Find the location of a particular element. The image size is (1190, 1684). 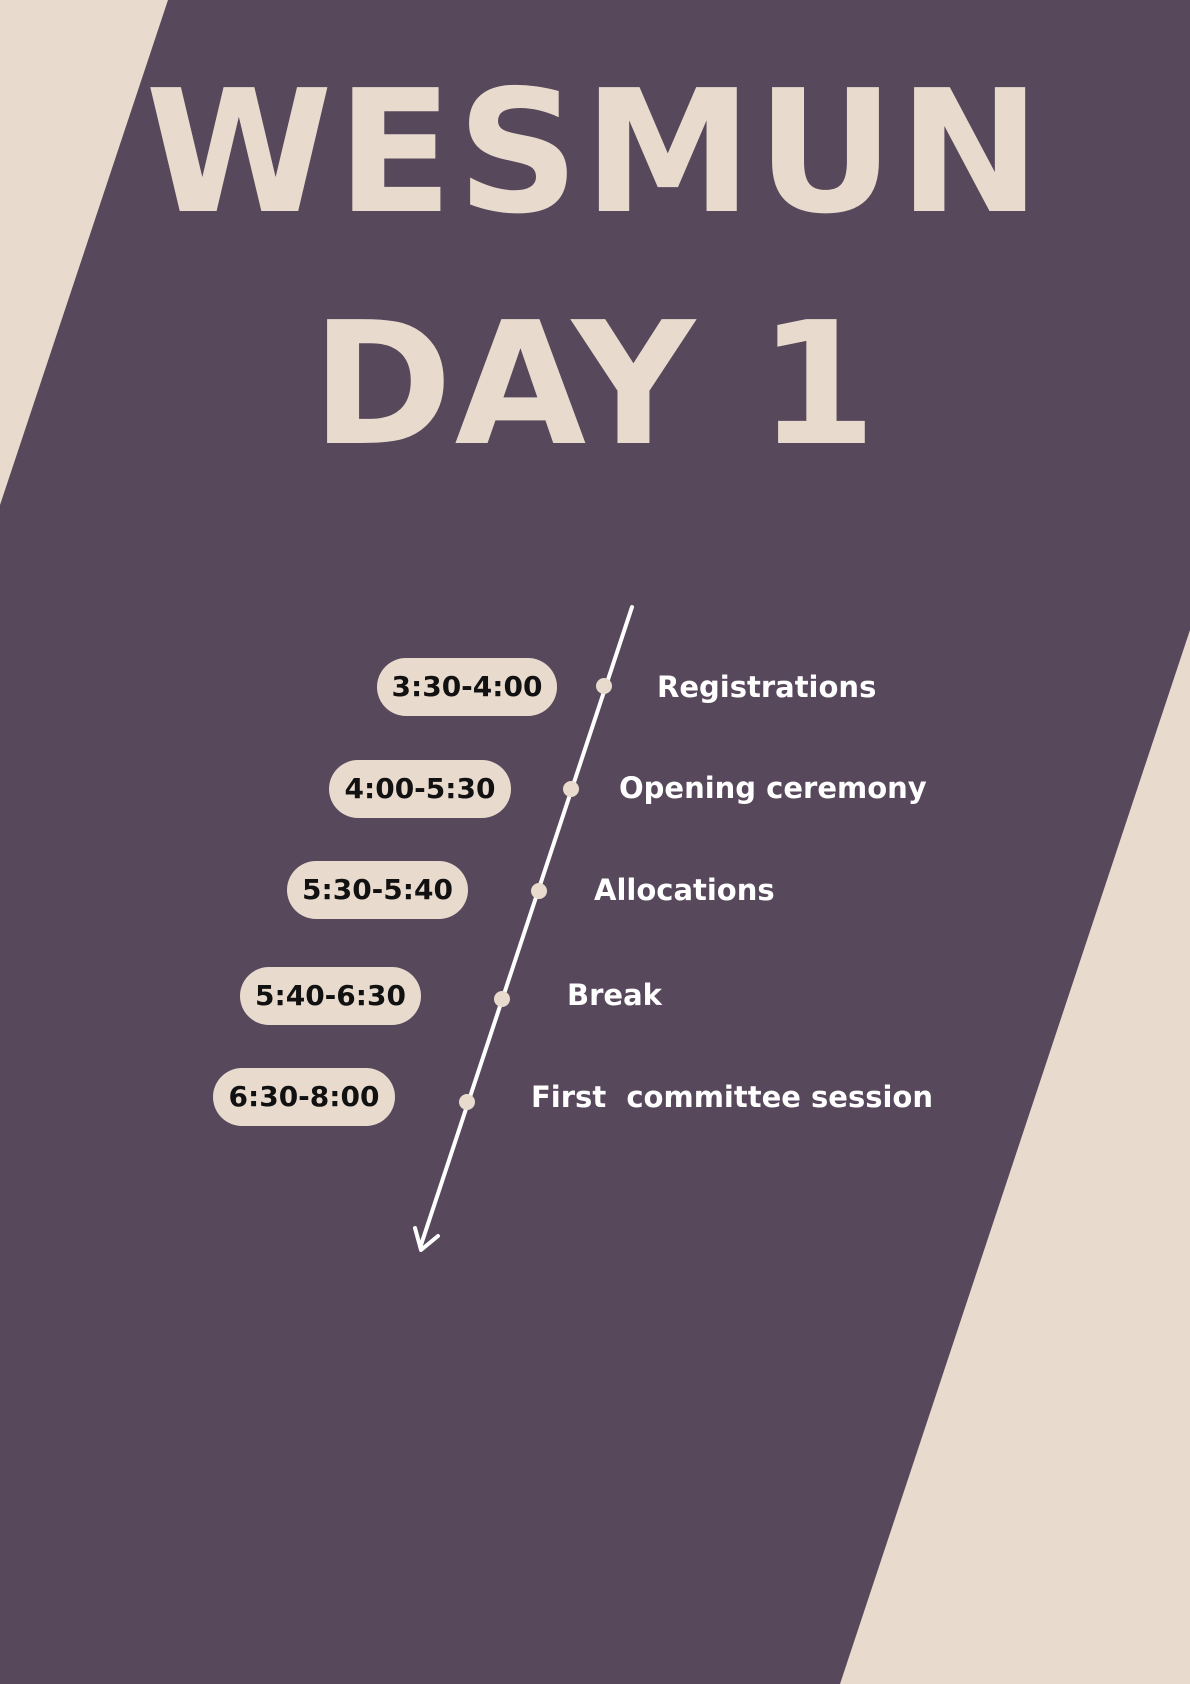

time-pill: 6:30-8:00 is located at coordinates (304, 1097).